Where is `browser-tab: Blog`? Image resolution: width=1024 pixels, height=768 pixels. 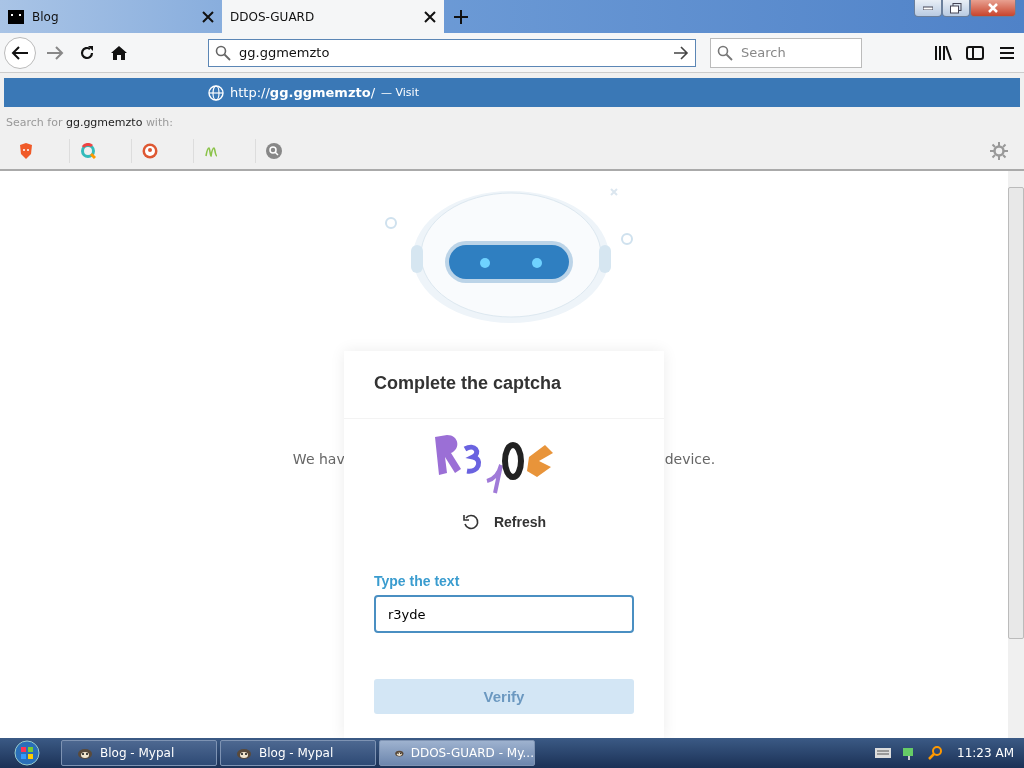 browser-tab: Blog is located at coordinates (111, 16).